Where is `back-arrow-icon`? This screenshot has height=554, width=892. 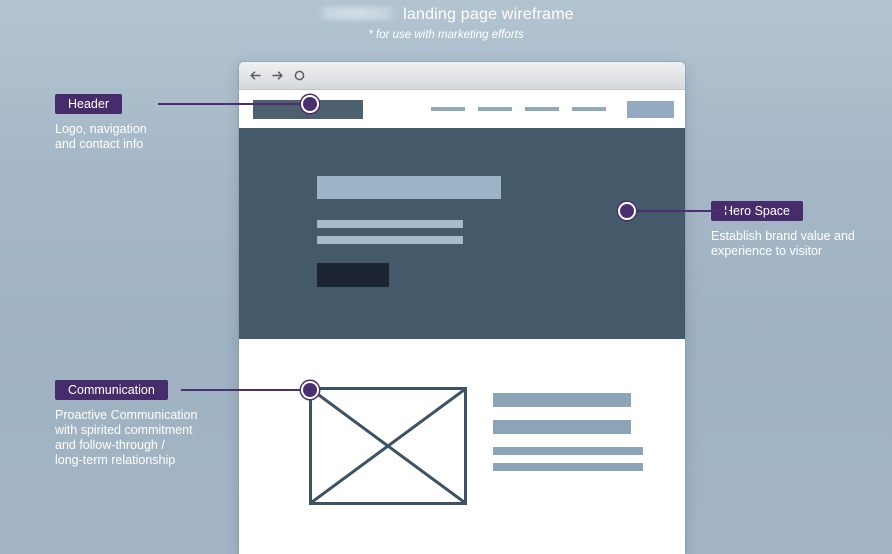
back-arrow-icon is located at coordinates (255, 75).